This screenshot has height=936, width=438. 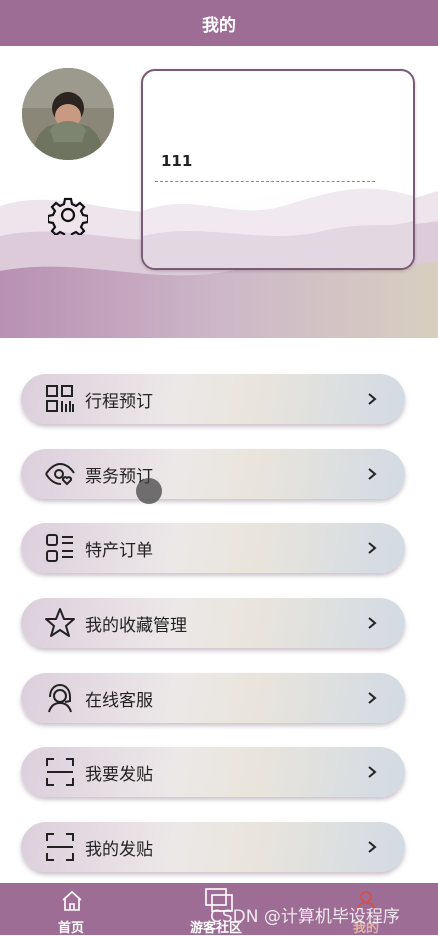 What do you see at coordinates (119, 849) in the screenshot?
I see `menu-item-label: 我的发贴` at bounding box center [119, 849].